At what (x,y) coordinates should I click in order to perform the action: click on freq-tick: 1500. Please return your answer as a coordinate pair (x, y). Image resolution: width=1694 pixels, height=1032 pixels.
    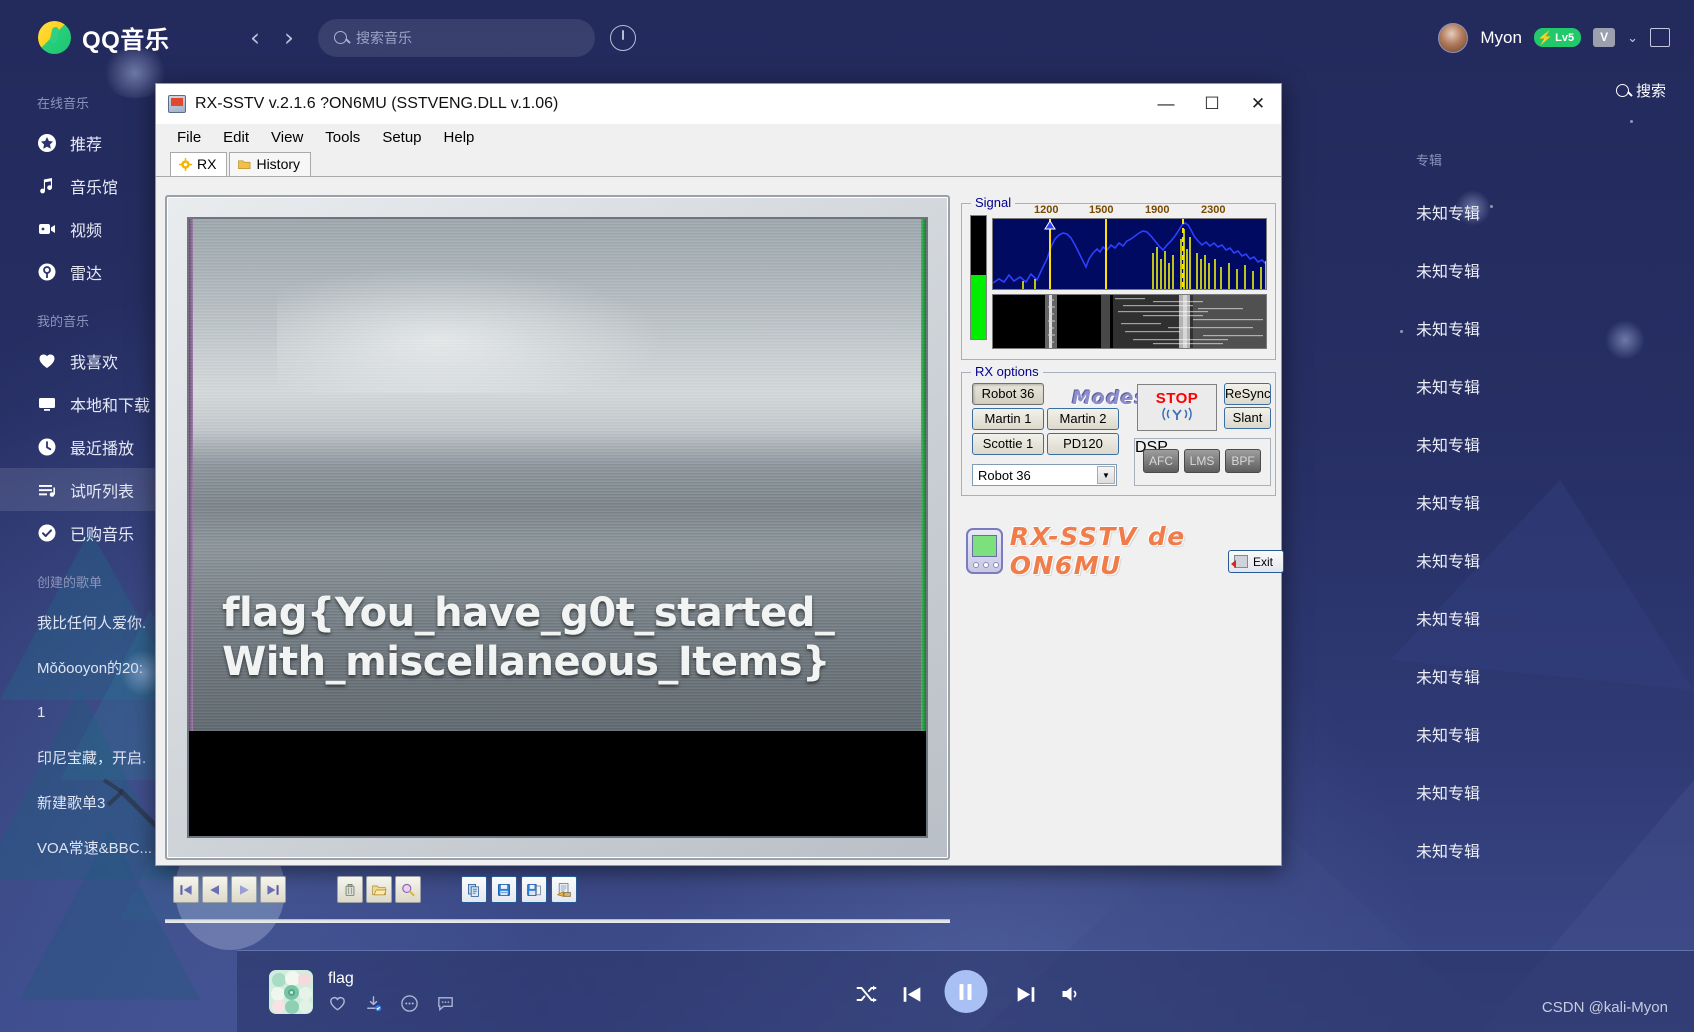
    Looking at the image, I should click on (1101, 210).